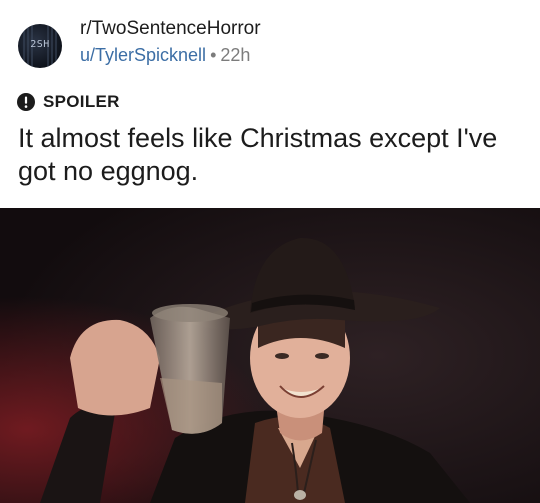 The height and width of the screenshot is (503, 540). What do you see at coordinates (235, 55) in the screenshot?
I see `post-time: 22h` at bounding box center [235, 55].